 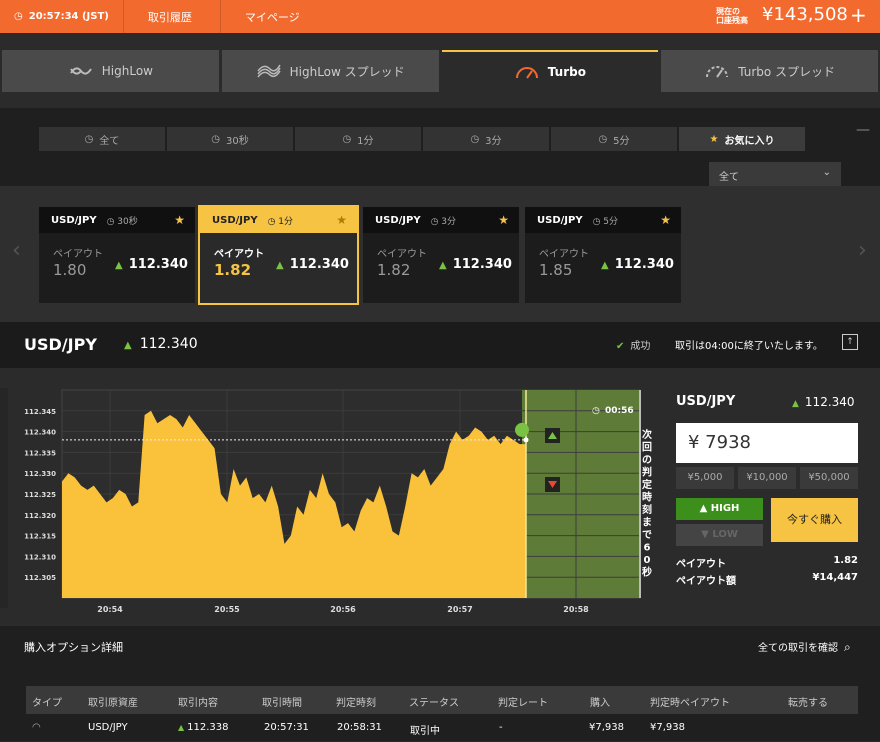 I want to click on check-icon: ✔, so click(x=620, y=346).